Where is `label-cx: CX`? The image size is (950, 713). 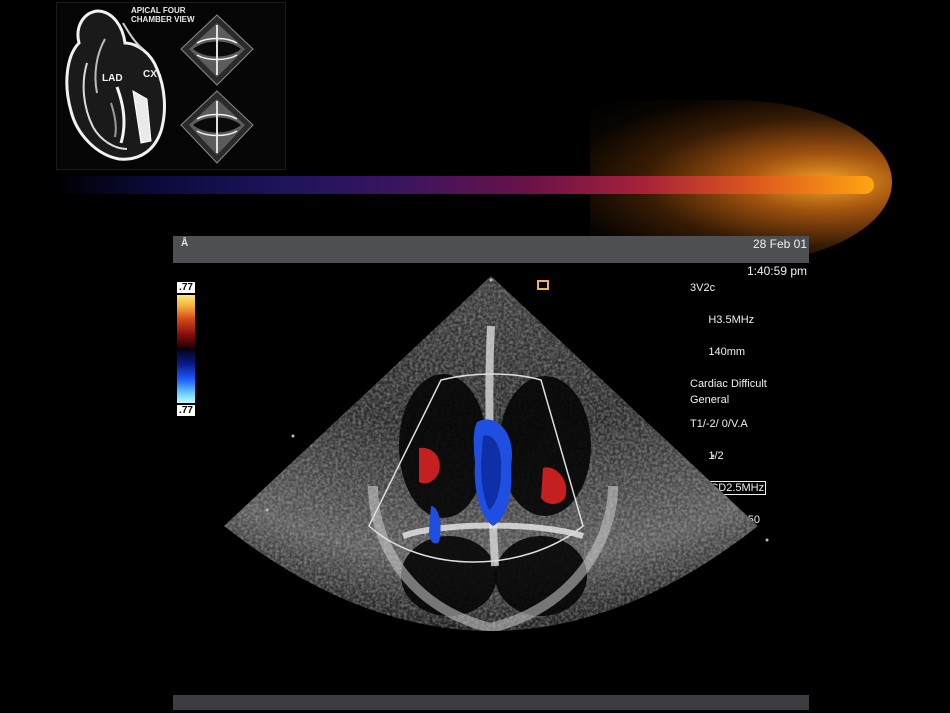 label-cx: CX is located at coordinates (150, 74).